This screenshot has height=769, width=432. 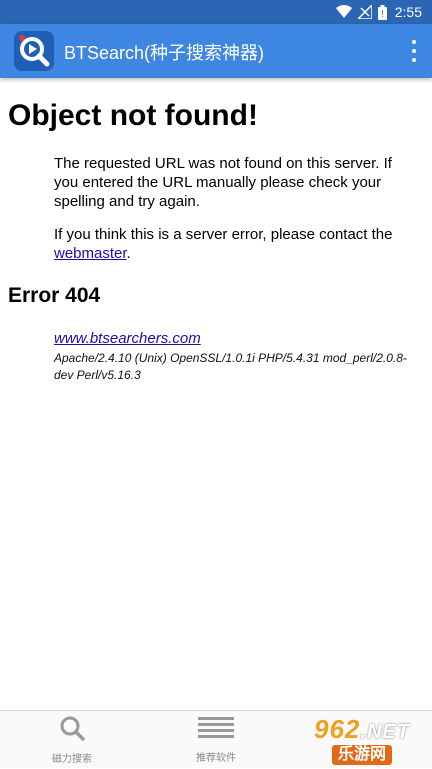 I want to click on list-icon, so click(x=216, y=730).